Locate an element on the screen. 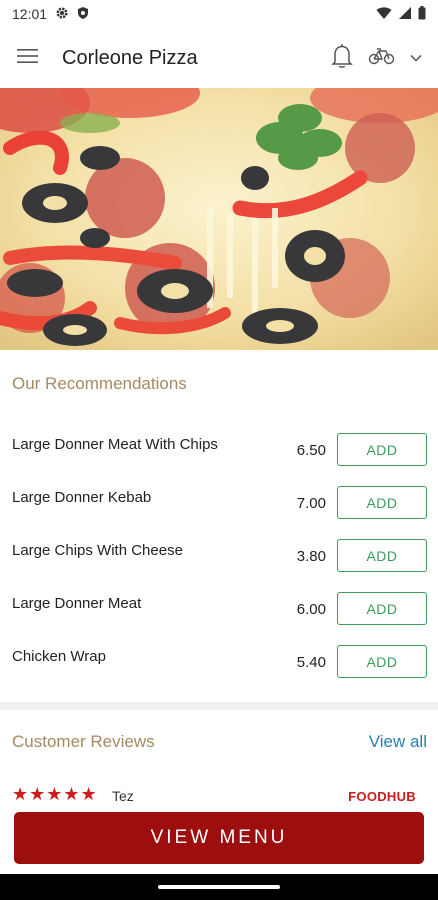 The height and width of the screenshot is (900, 438). recommendation-item: Large Donner Meat With Chips 6.50 ADD is located at coordinates (219, 453).